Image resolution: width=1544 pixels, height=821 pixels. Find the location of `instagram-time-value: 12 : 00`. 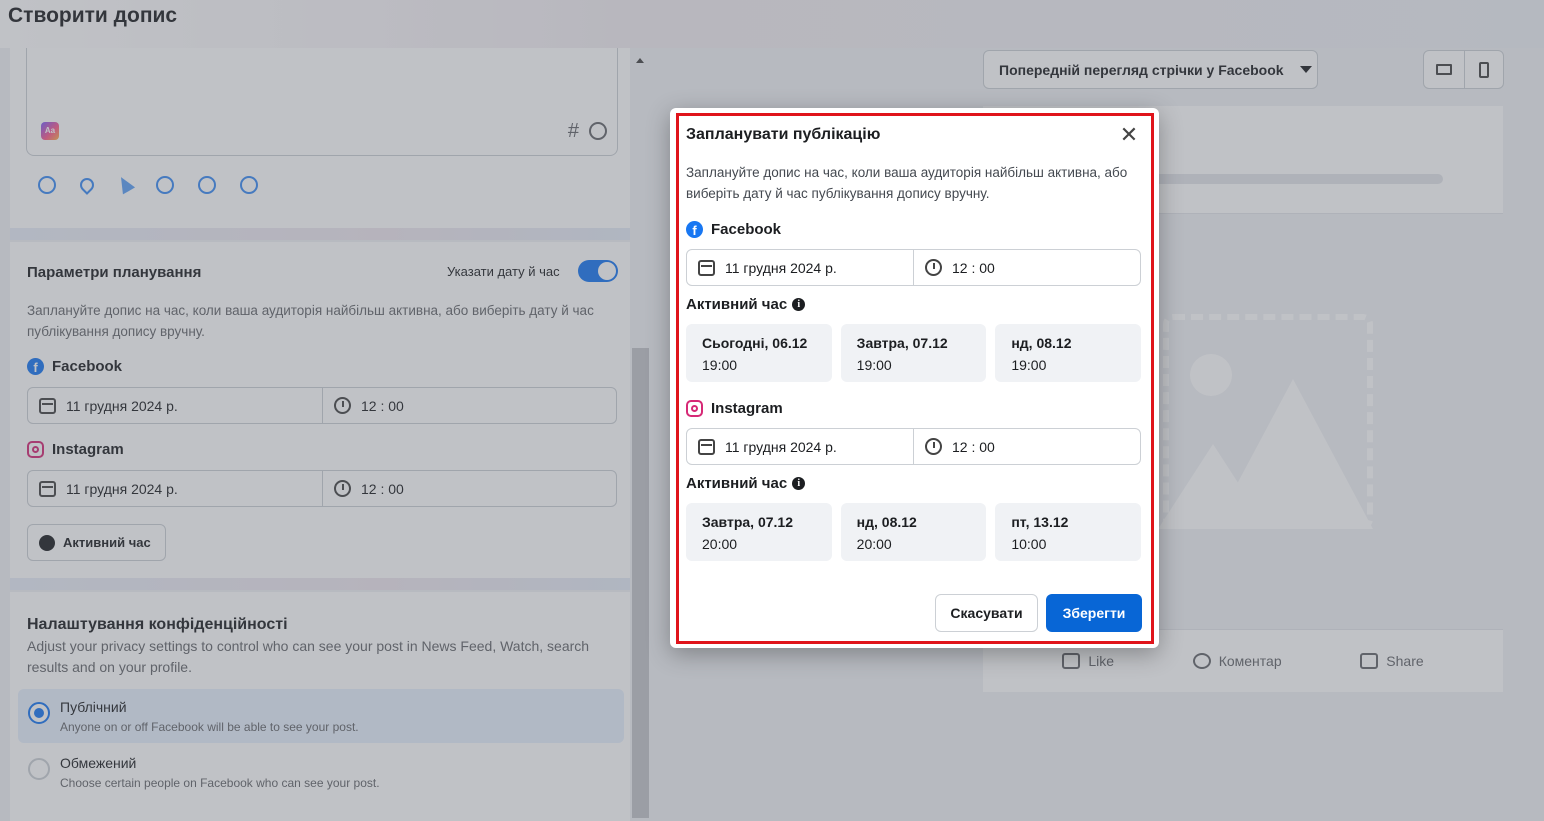

instagram-time-value: 12 : 00 is located at coordinates (973, 446).